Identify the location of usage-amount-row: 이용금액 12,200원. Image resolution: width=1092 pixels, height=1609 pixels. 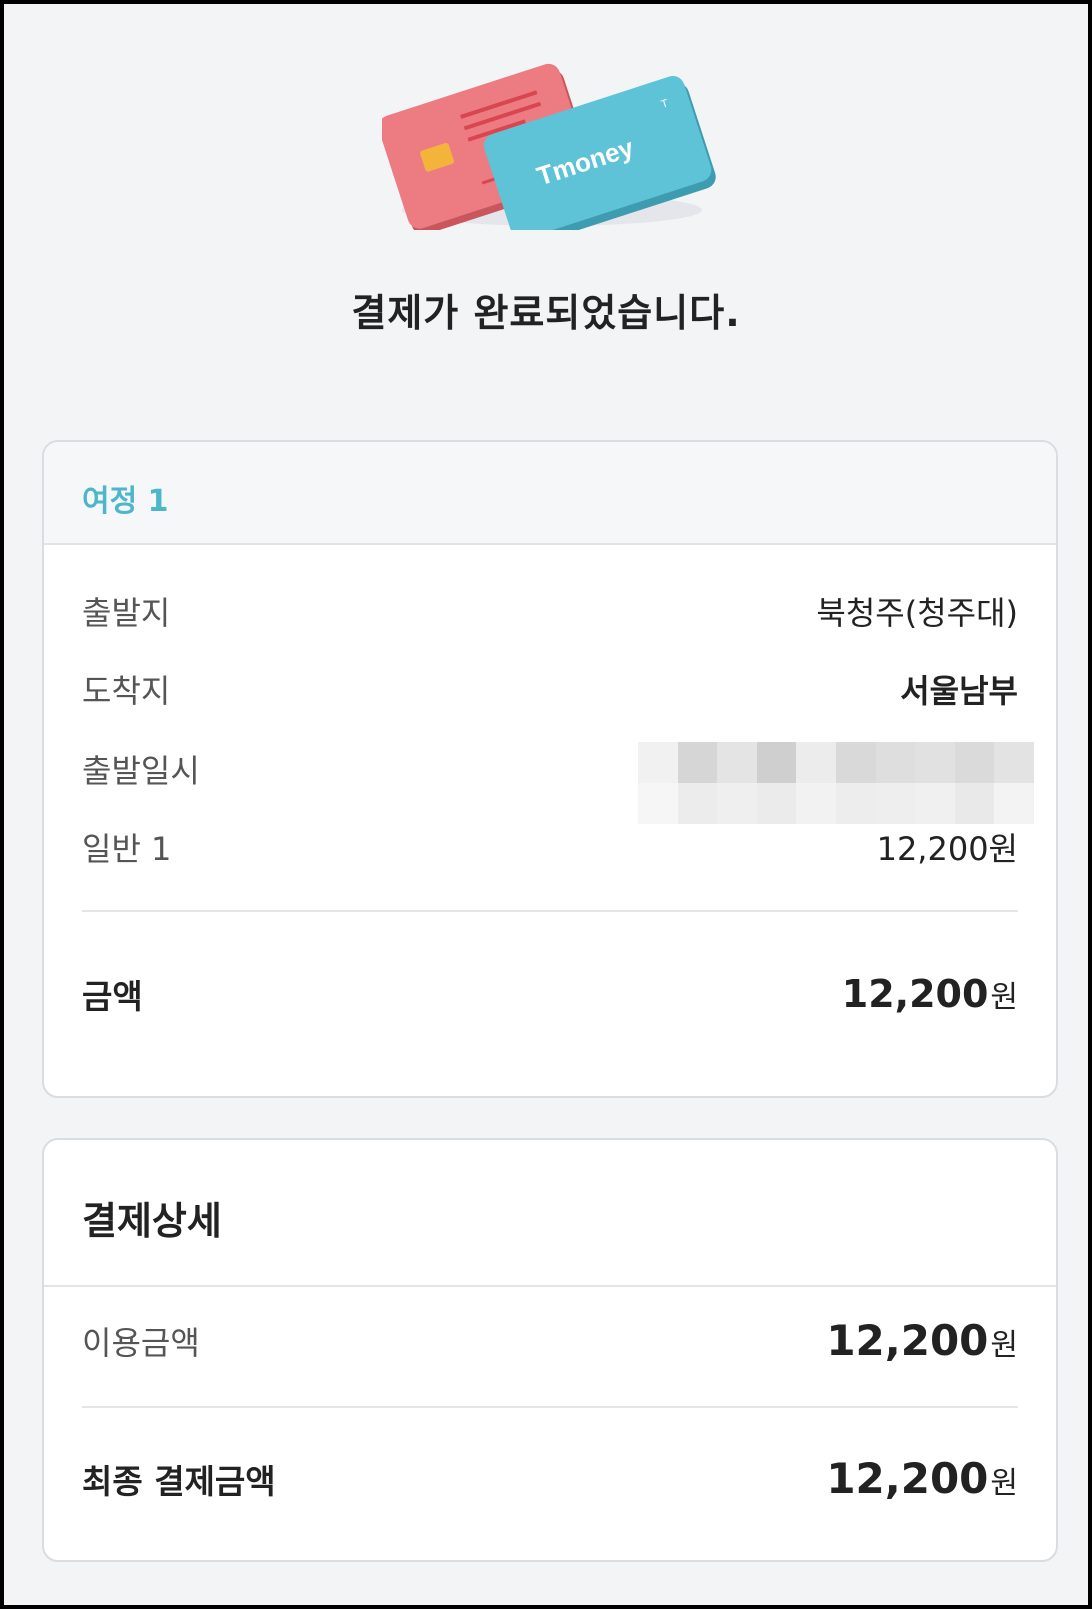
(550, 1340).